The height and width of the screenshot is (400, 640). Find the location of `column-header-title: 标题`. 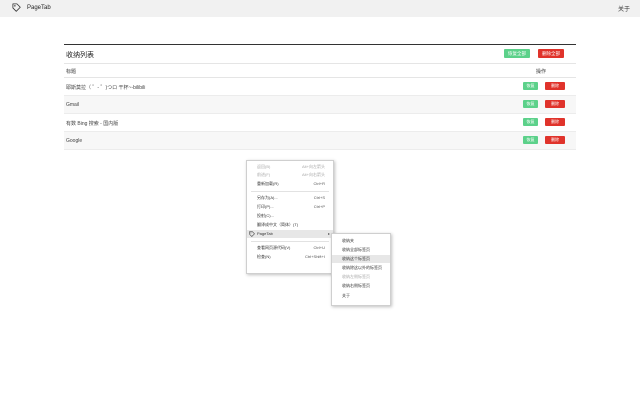

column-header-title: 标题 is located at coordinates (71, 72).